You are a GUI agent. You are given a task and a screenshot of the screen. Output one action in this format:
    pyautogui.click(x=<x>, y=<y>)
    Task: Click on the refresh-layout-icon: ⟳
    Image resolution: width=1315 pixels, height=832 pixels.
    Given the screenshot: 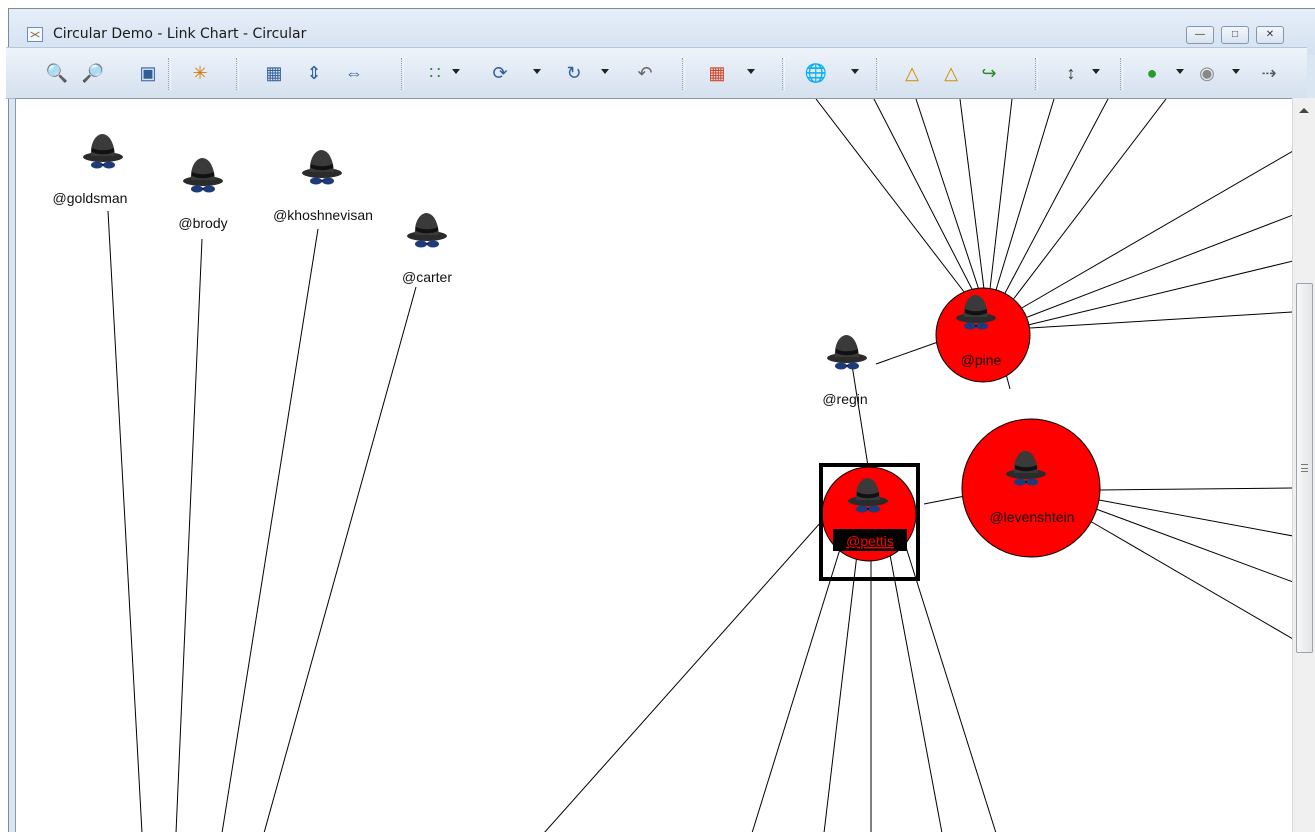 What is the action you would take?
    pyautogui.click(x=500, y=73)
    